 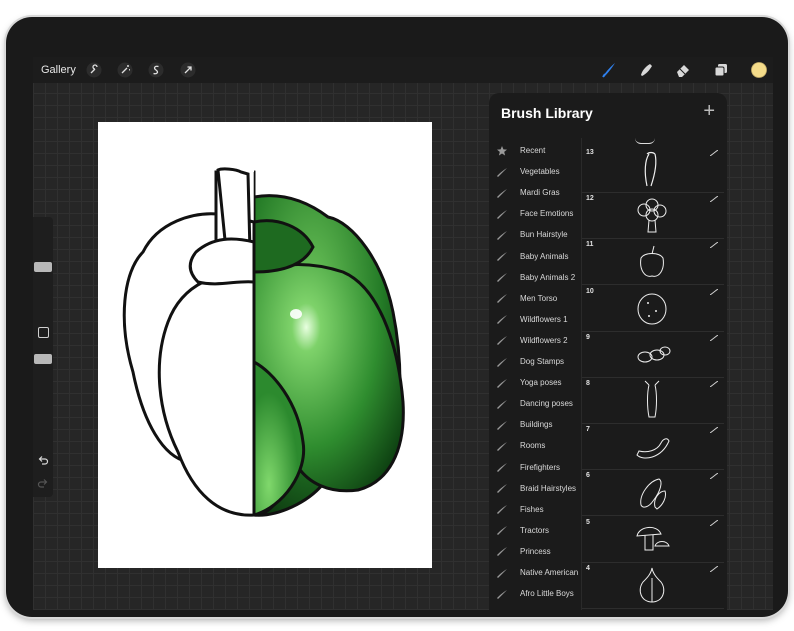 What do you see at coordinates (43, 359) in the screenshot?
I see `opacity-slider` at bounding box center [43, 359].